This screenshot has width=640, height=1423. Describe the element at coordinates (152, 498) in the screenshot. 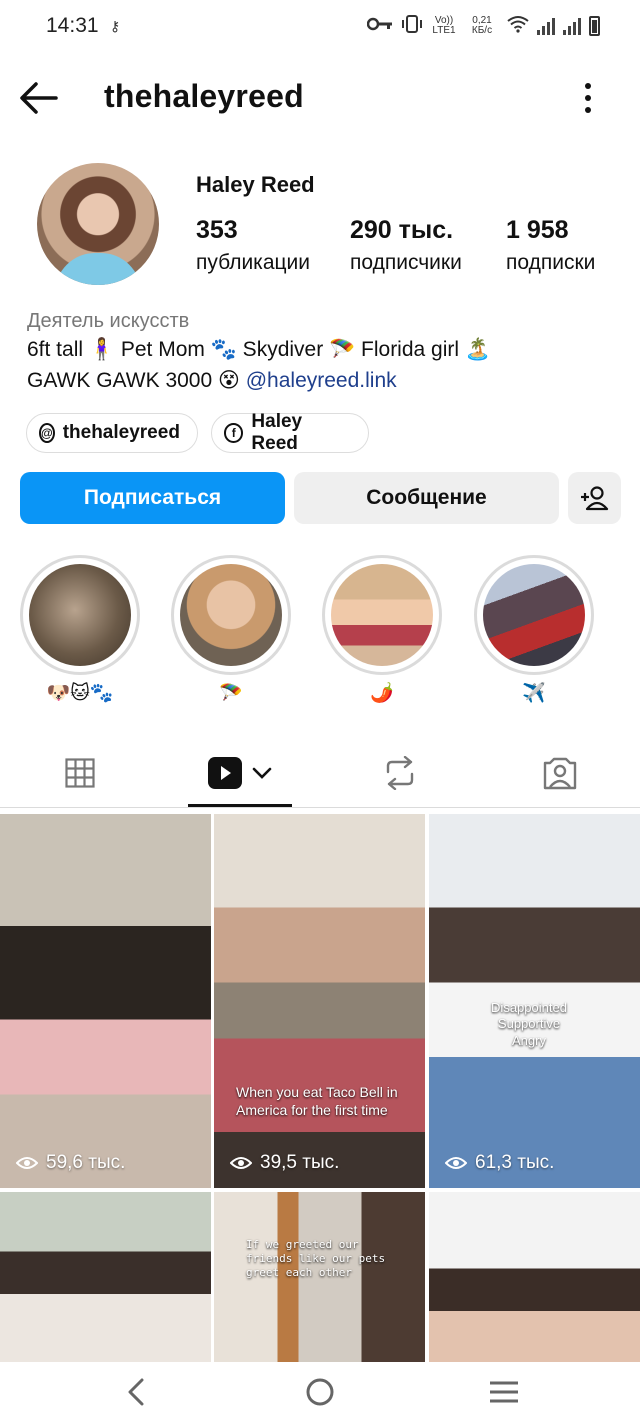

I see `follow-button: Подписаться` at that location.